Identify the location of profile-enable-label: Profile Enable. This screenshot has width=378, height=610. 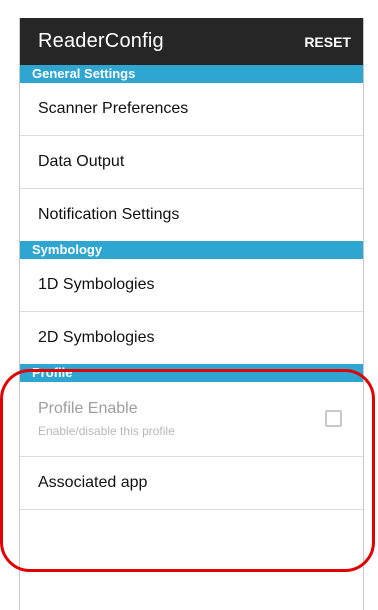
(88, 408).